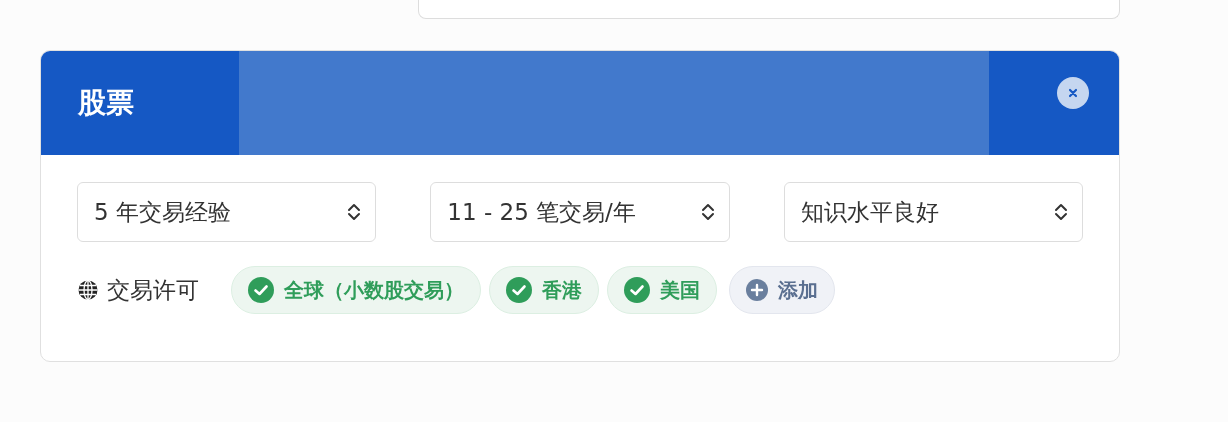 Image resolution: width=1228 pixels, height=422 pixels. Describe the element at coordinates (356, 290) in the screenshot. I see `region-chip: 全球（小数股交易）` at that location.